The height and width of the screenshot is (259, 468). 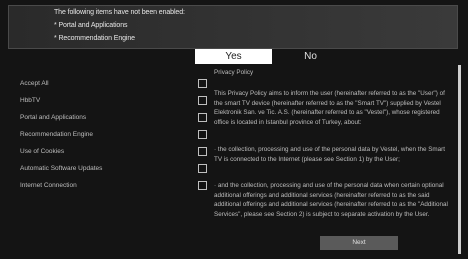 I want to click on cookies-checkbox, so click(x=202, y=151).